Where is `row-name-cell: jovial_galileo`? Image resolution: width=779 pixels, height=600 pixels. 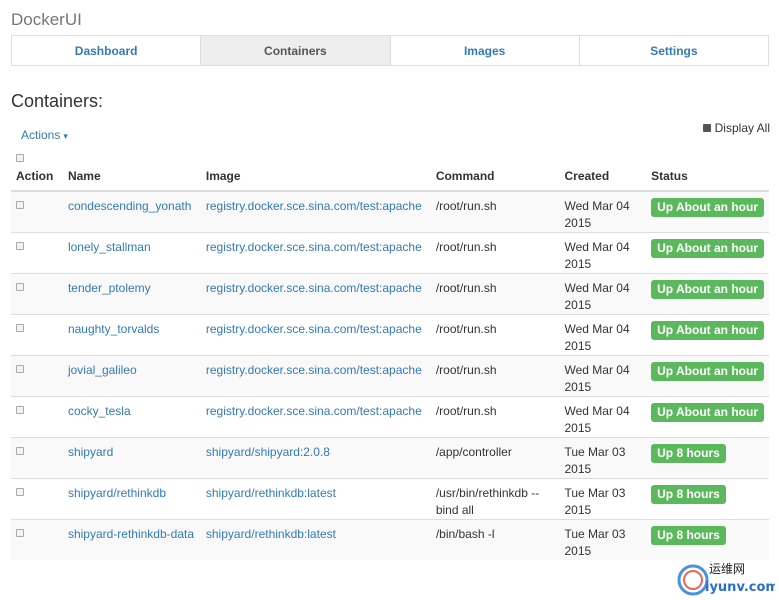 row-name-cell: jovial_galileo is located at coordinates (131, 376).